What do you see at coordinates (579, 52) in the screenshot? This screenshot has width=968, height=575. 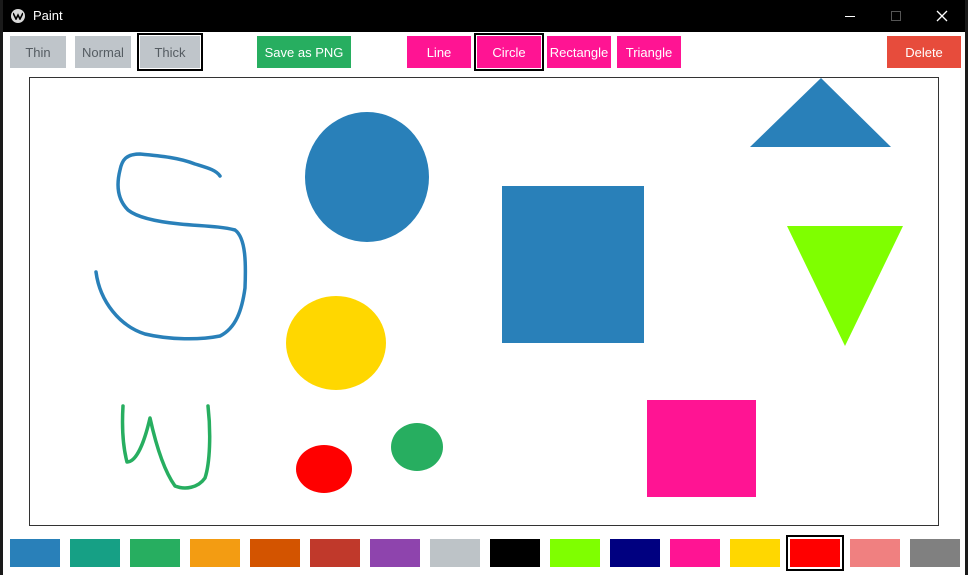 I see `rectangle-tool-button: Rectangle` at bounding box center [579, 52].